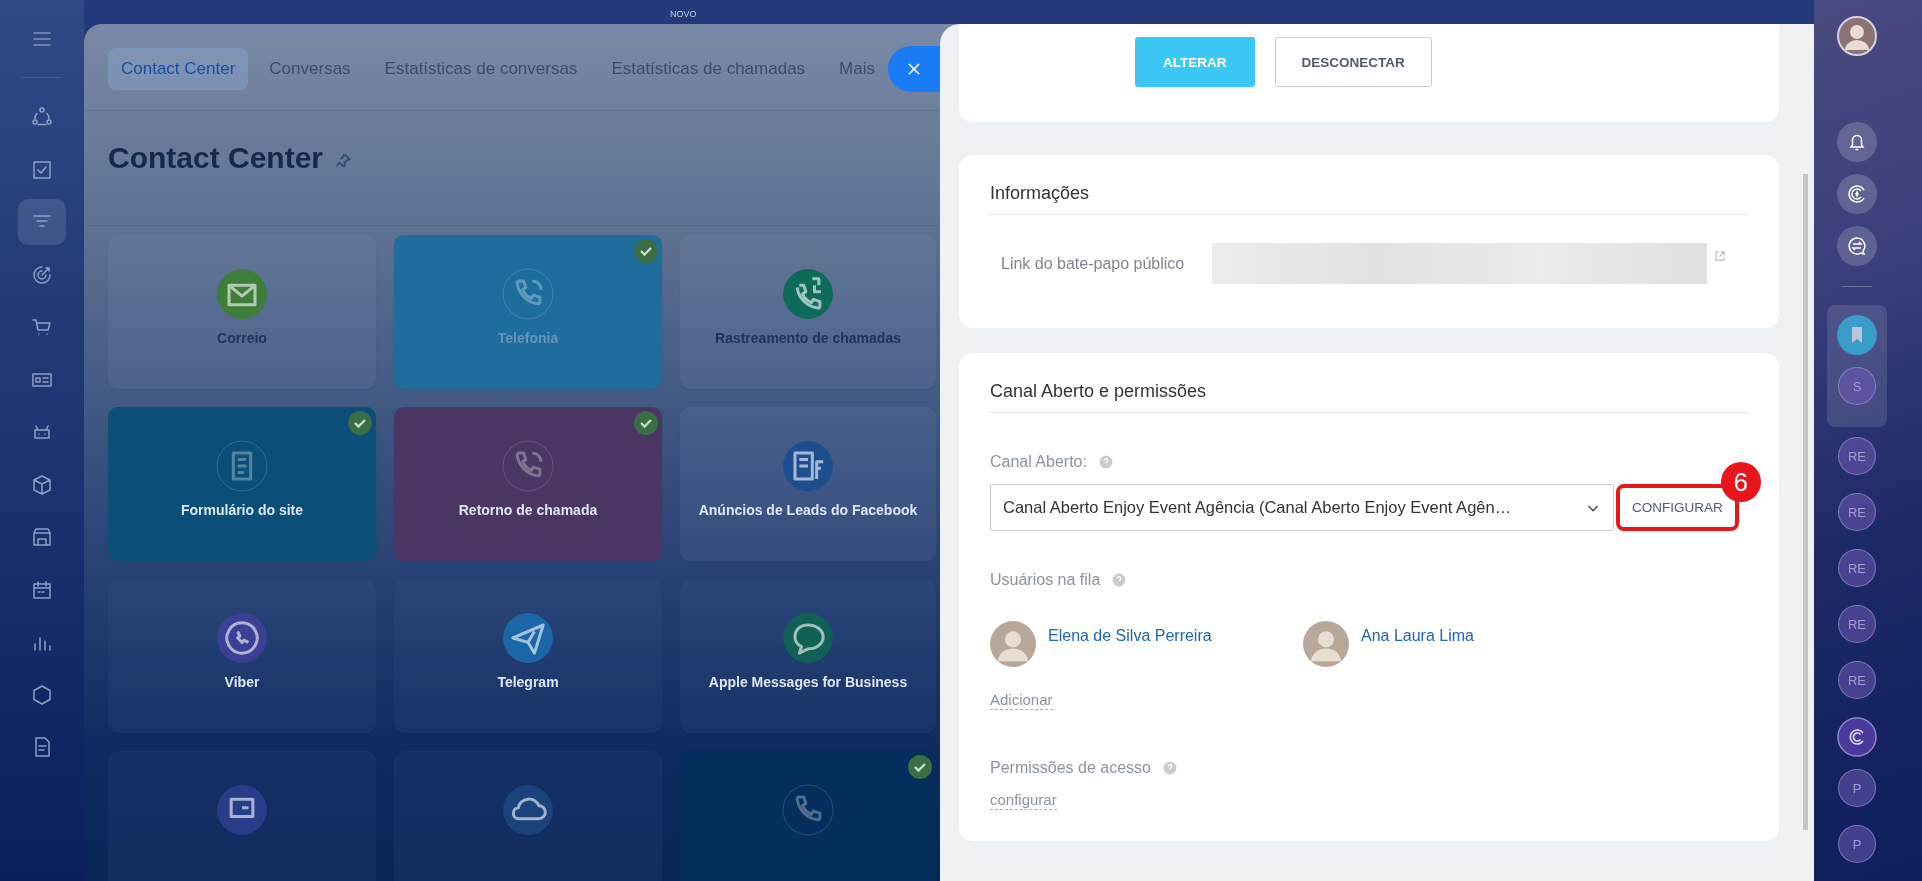 The height and width of the screenshot is (881, 1922). Describe the element at coordinates (528, 810) in the screenshot. I see `cloud-icon` at that location.